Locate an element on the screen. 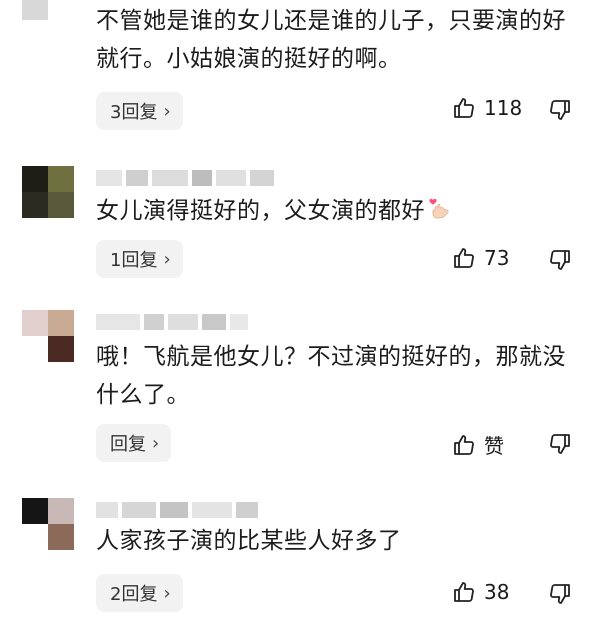  comment-text-content: 女儿演得挺好的，父女演的都好 is located at coordinates (260, 211).